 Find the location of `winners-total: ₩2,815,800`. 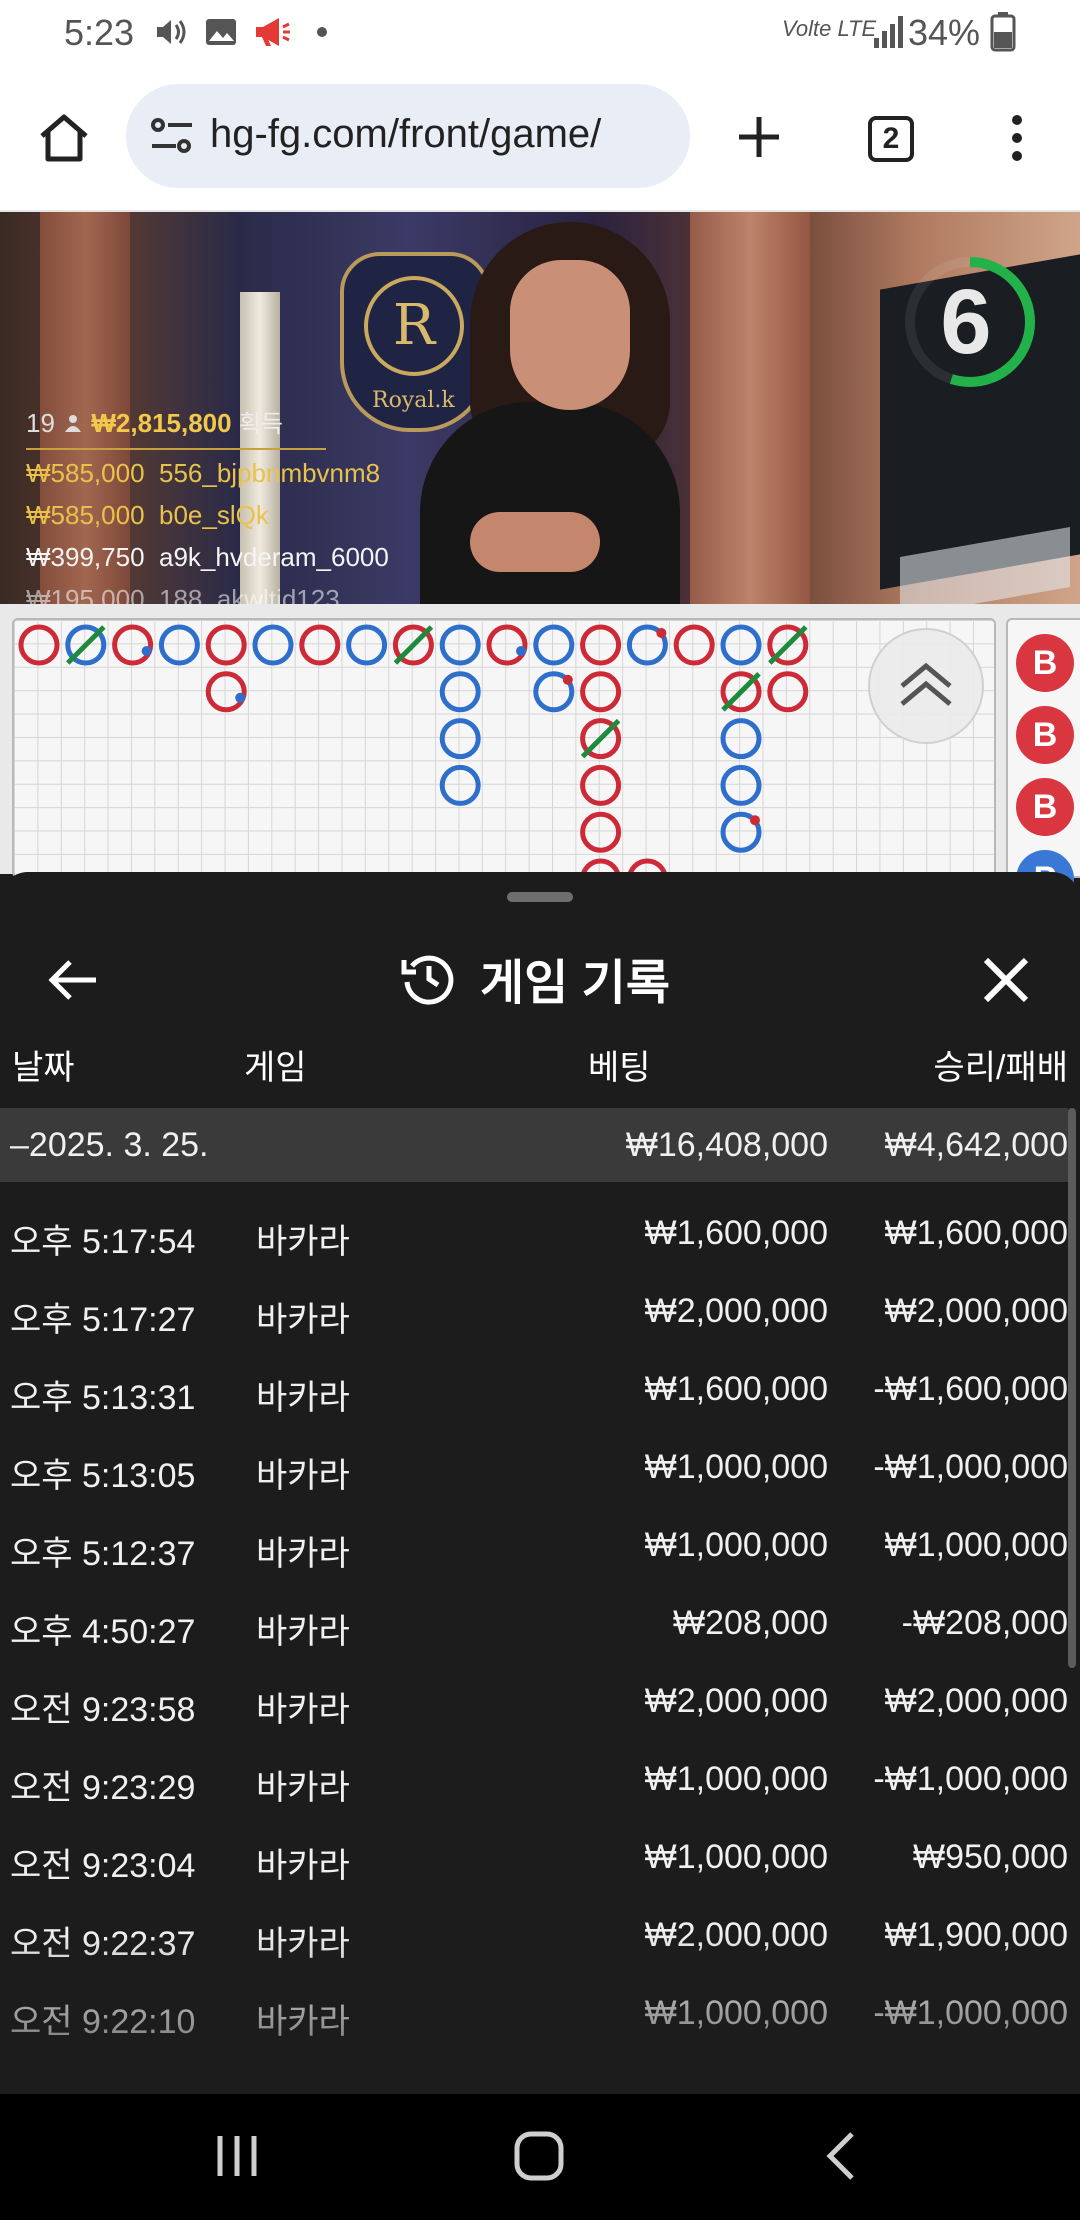

winners-total: ₩2,815,800 is located at coordinates (161, 423).